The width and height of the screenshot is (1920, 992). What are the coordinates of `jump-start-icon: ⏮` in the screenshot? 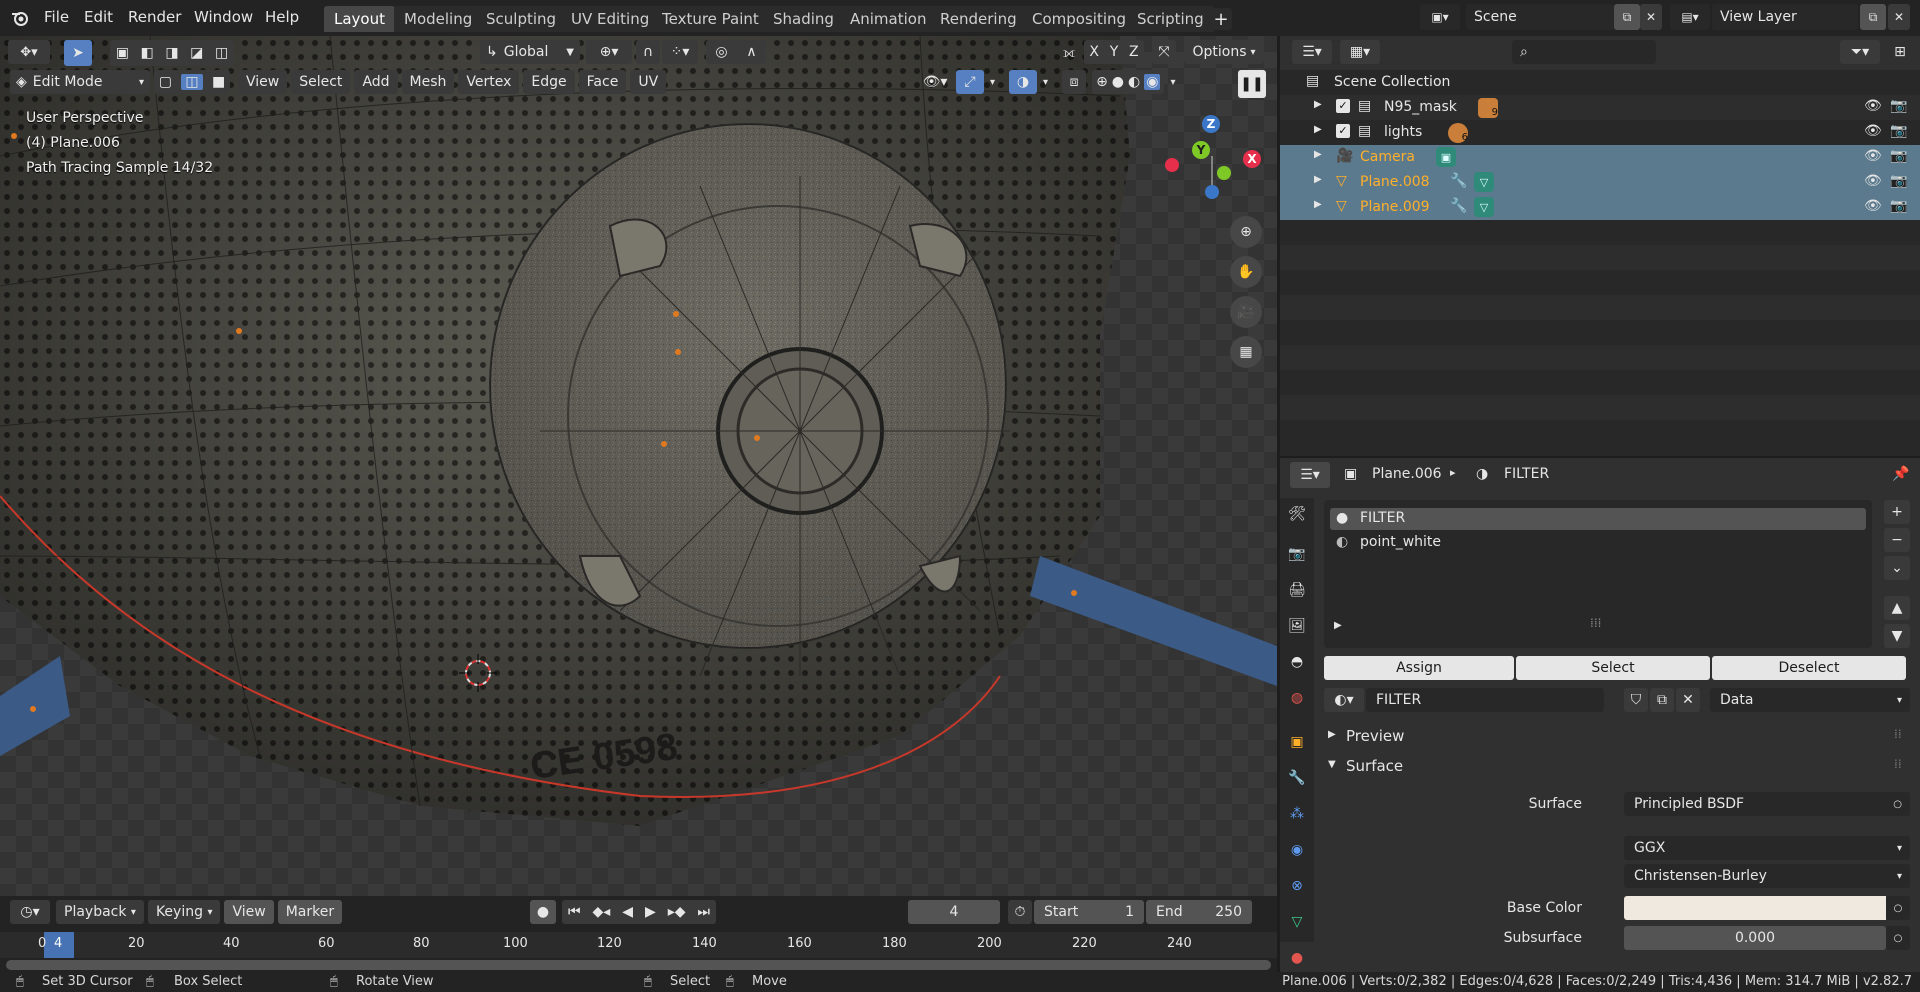 It's located at (574, 912).